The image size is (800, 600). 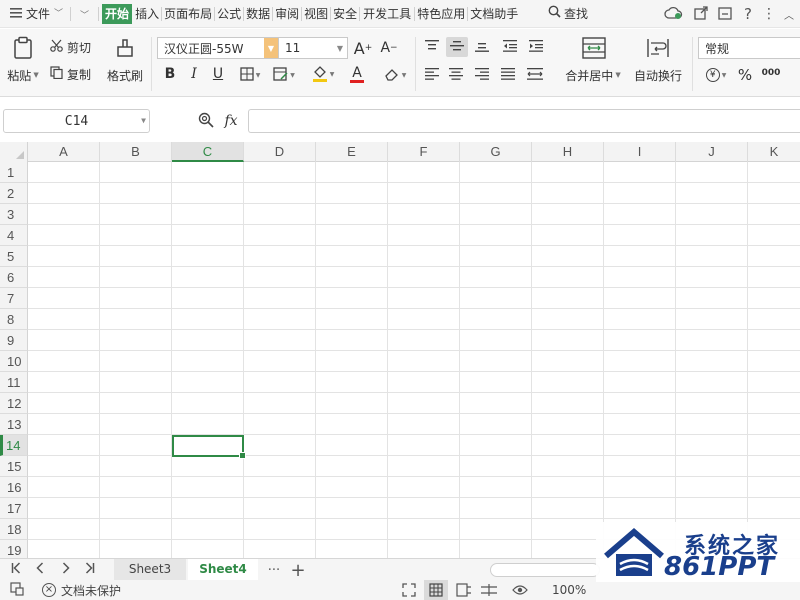 I want to click on zoom-formula-button, so click(x=206, y=121).